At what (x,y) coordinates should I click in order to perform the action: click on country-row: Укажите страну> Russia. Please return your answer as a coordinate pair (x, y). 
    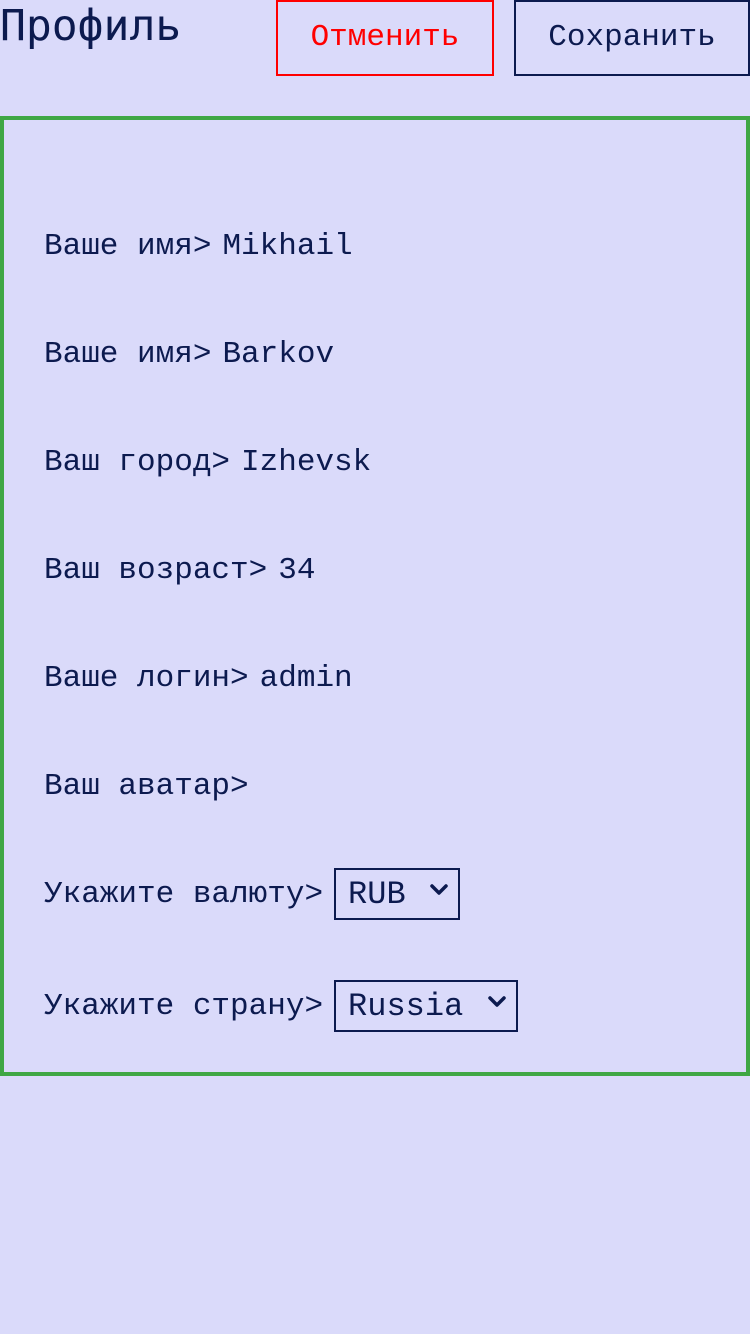
    Looking at the image, I should click on (281, 1006).